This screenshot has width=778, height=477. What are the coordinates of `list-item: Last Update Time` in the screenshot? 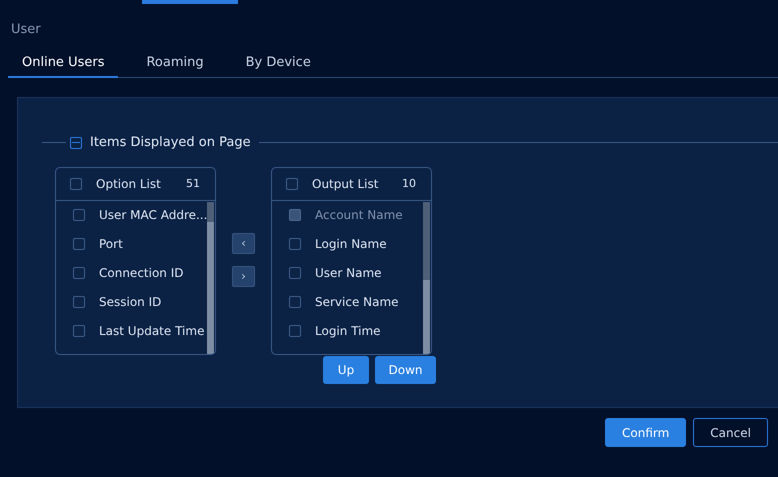 It's located at (135, 331).